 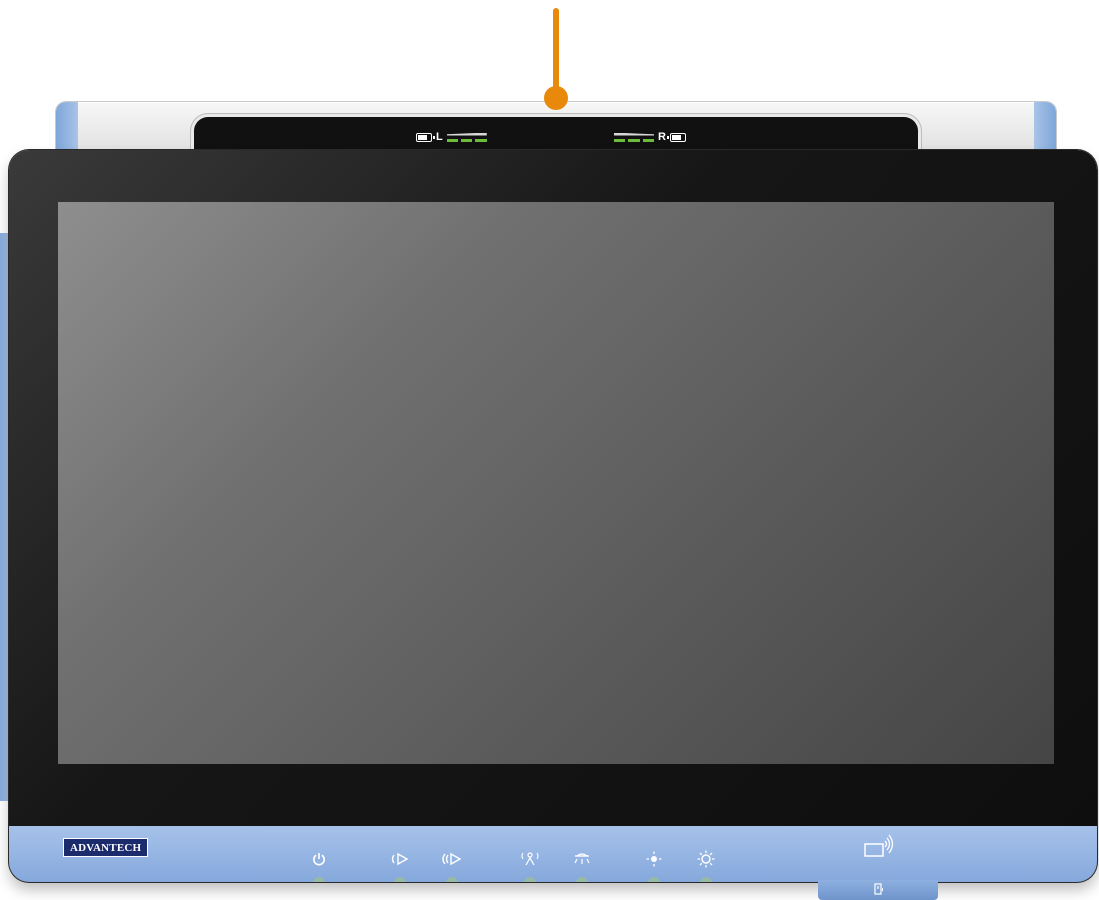 What do you see at coordinates (654, 859) in the screenshot?
I see `brightness-down-icon` at bounding box center [654, 859].